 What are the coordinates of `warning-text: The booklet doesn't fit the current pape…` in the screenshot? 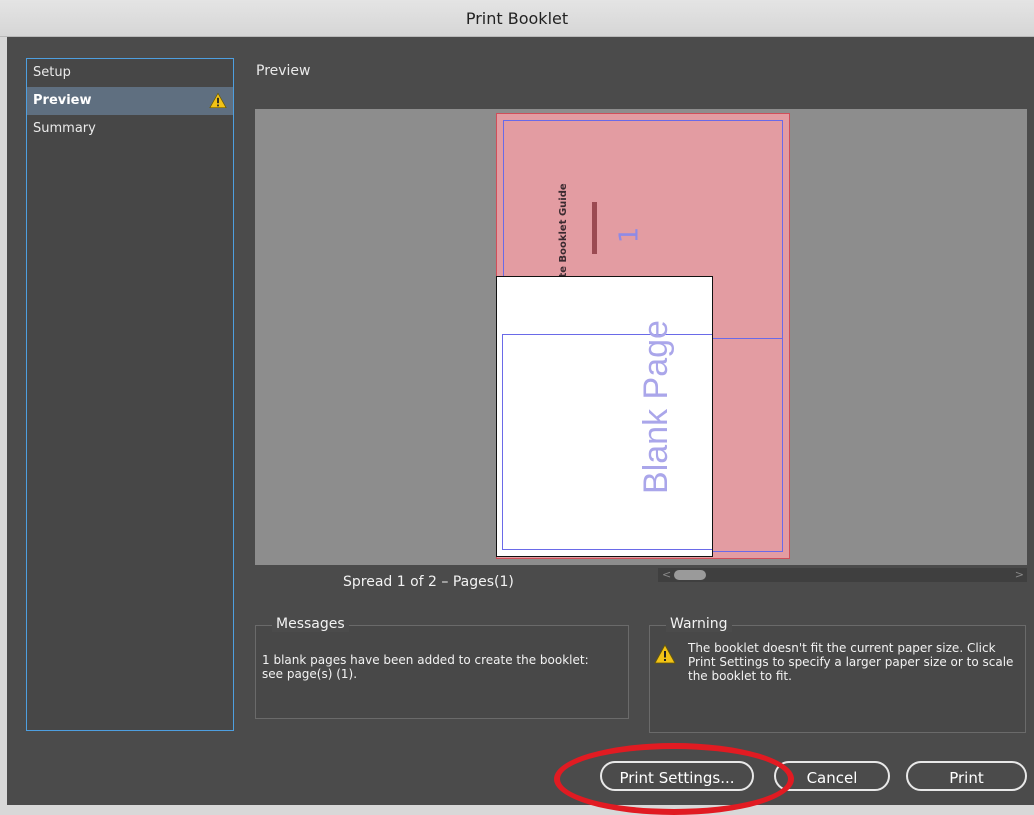 It's located at (851, 662).